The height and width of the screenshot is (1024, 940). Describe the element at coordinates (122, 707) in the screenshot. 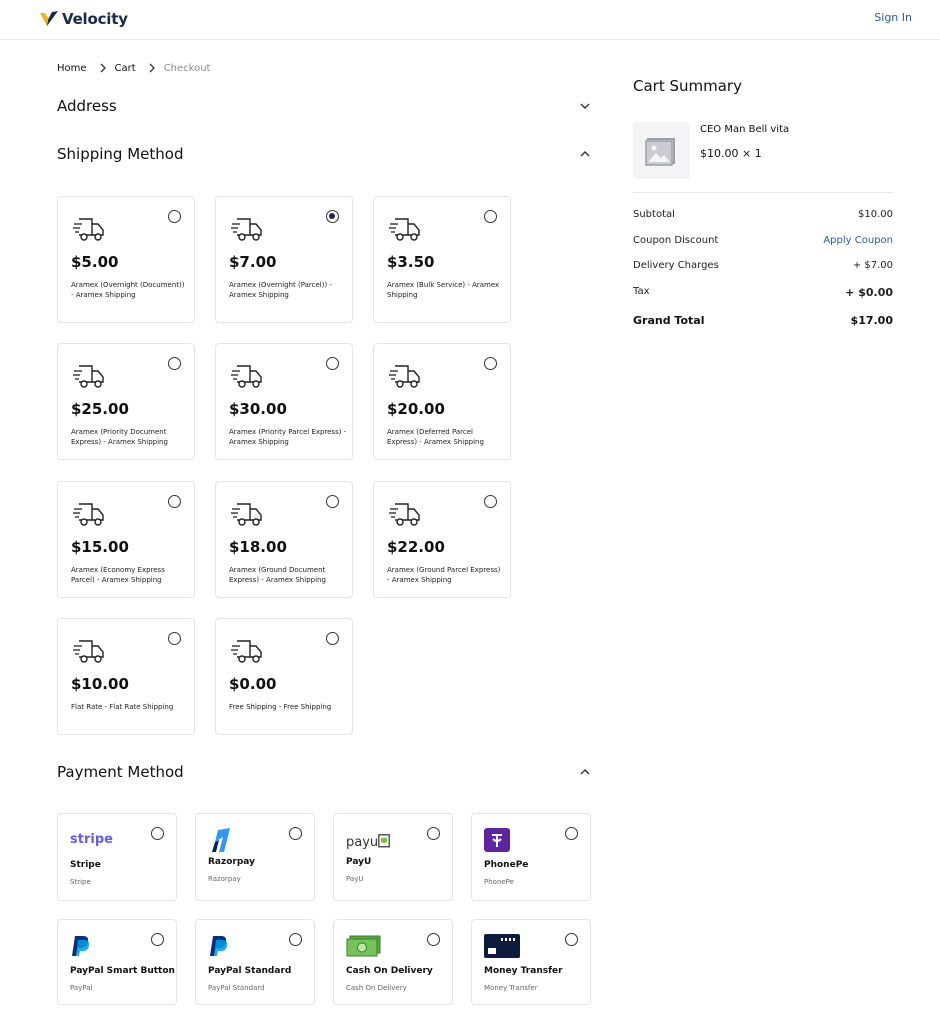

I see `shipping-description: Flat Rate - Flat Rate Shipping` at that location.